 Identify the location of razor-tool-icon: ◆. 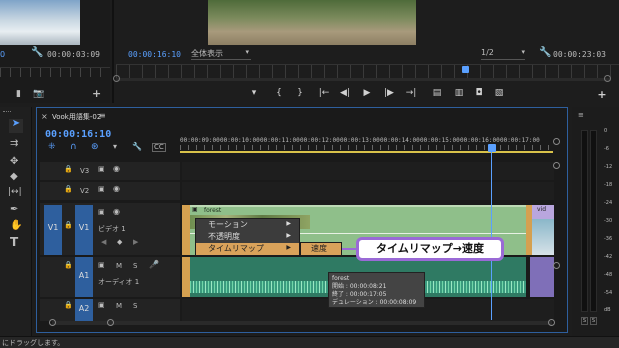
(14, 177).